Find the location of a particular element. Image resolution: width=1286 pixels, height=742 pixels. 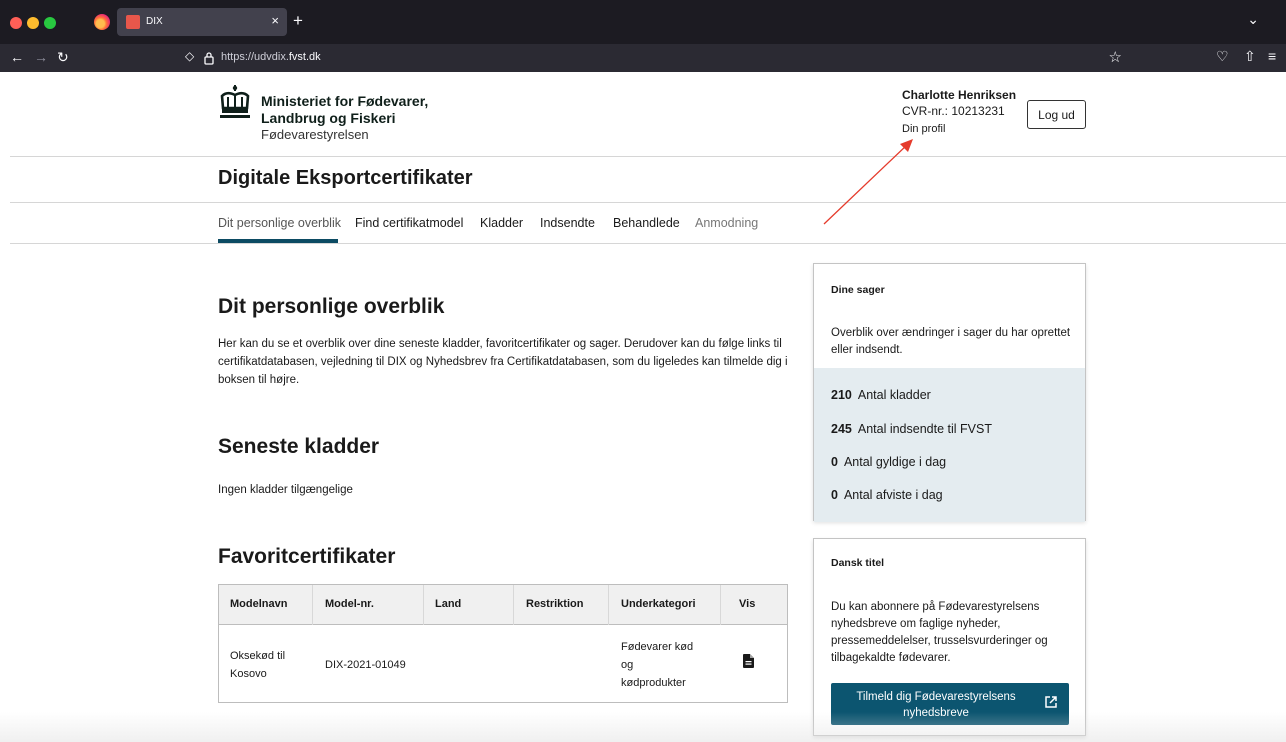

cell-underkategori-line1: Fødevarer kød is located at coordinates (657, 647).